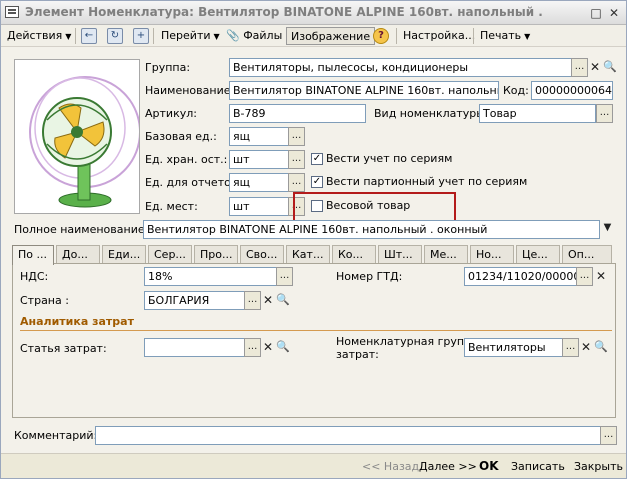 The height and width of the screenshot is (479, 627). I want to click on gtd-clear-icon: ✕, so click(601, 276).